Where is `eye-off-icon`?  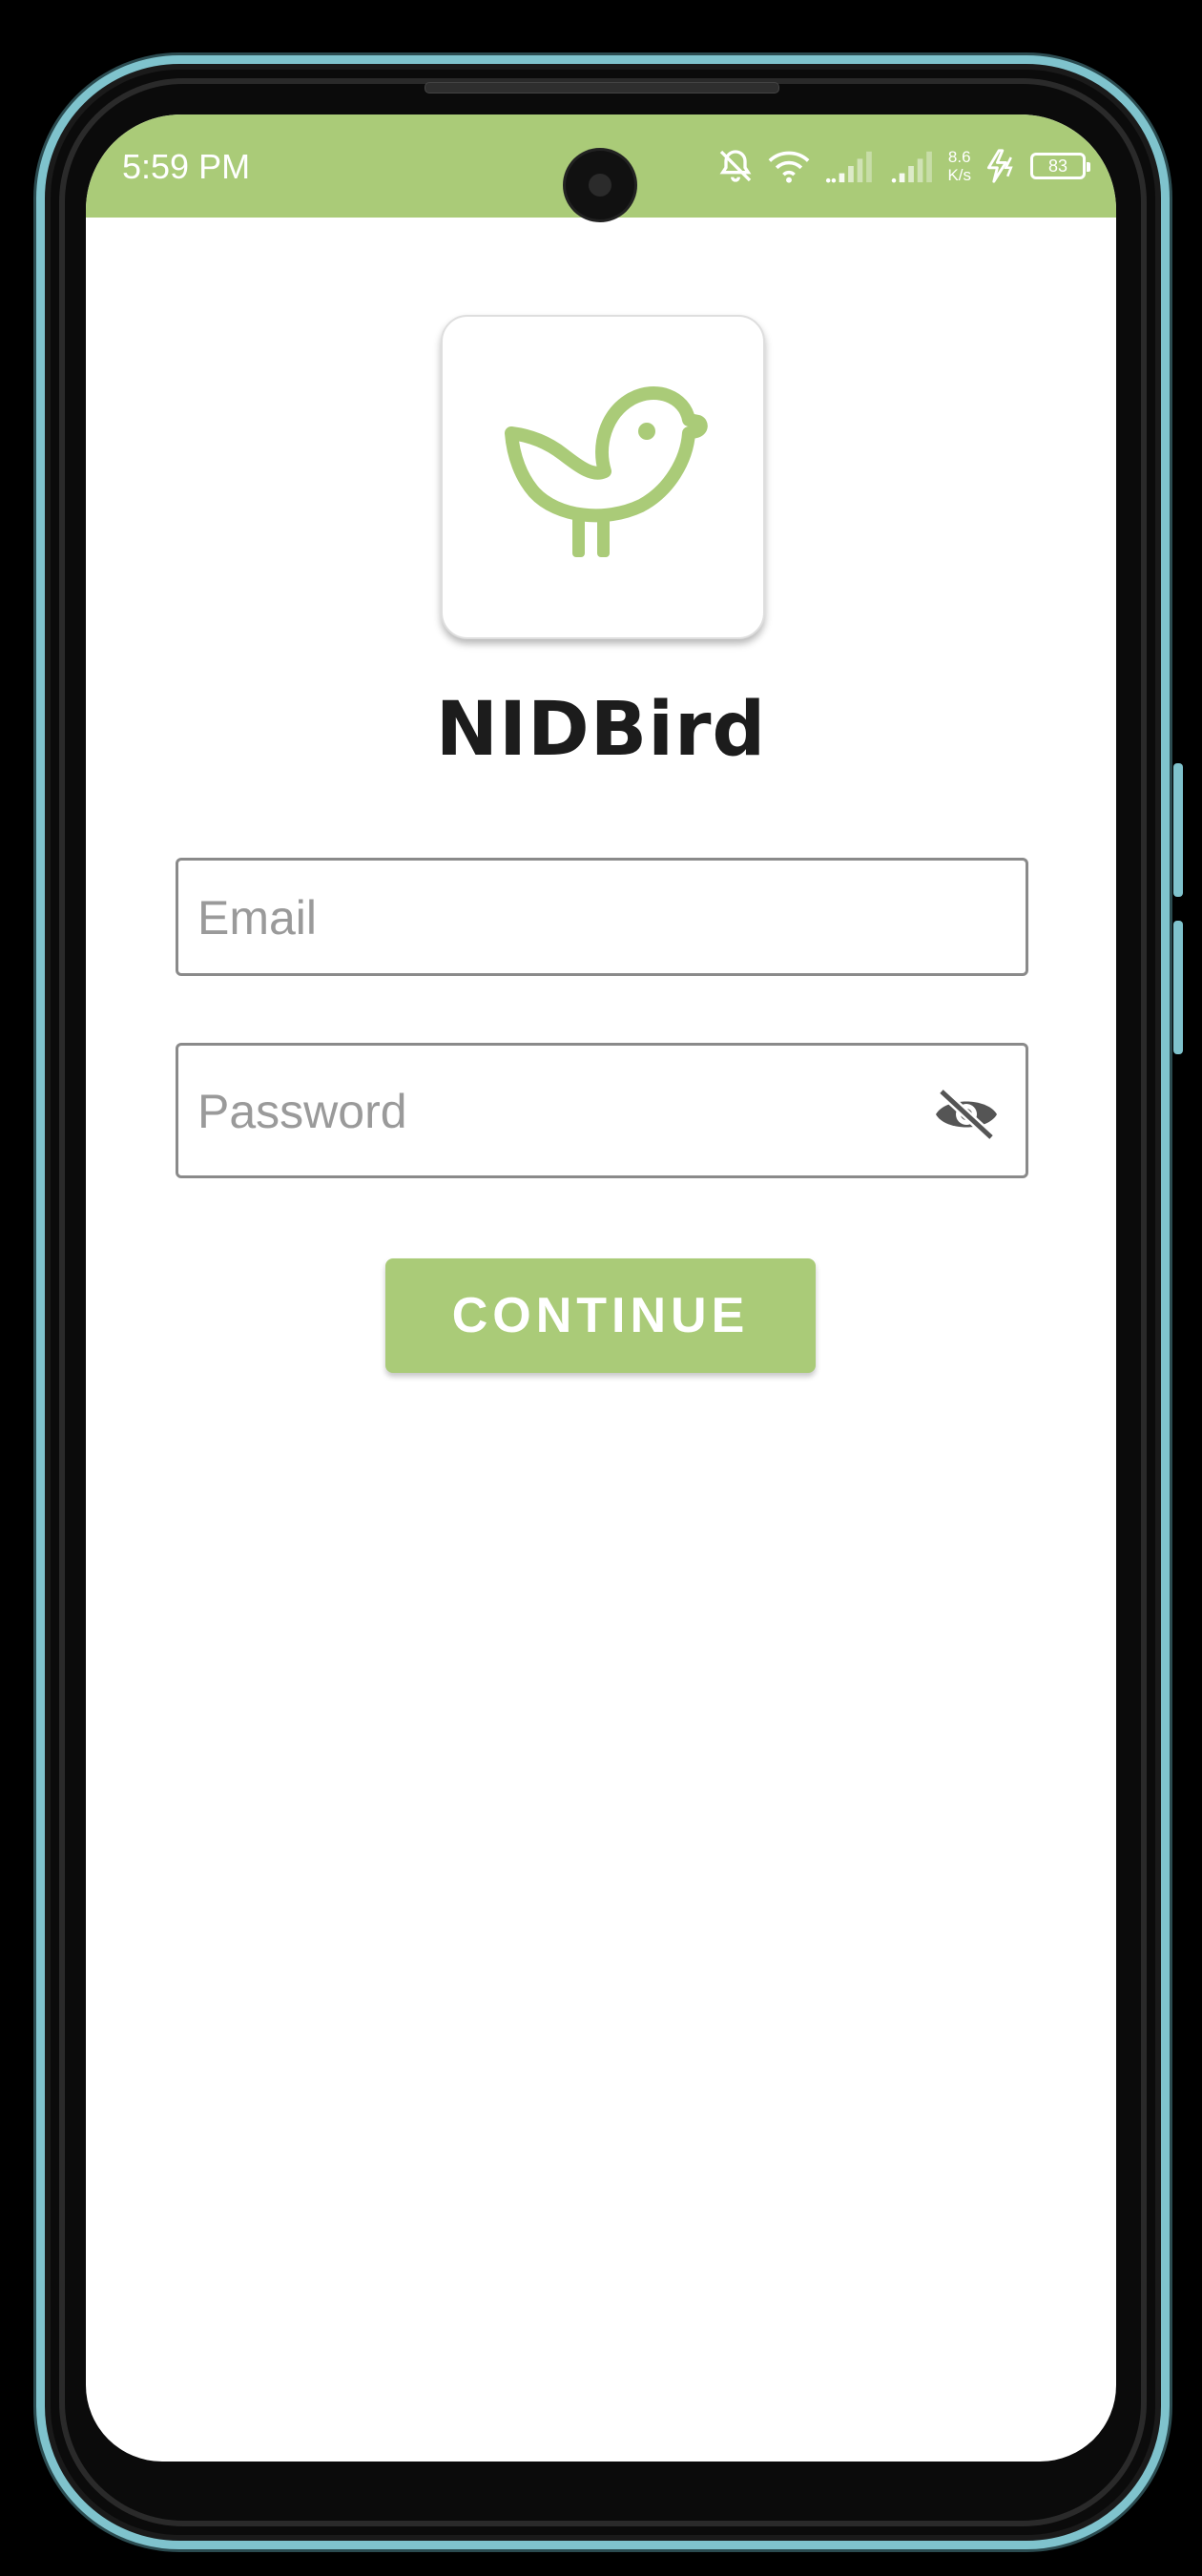
eye-off-icon is located at coordinates (966, 1114).